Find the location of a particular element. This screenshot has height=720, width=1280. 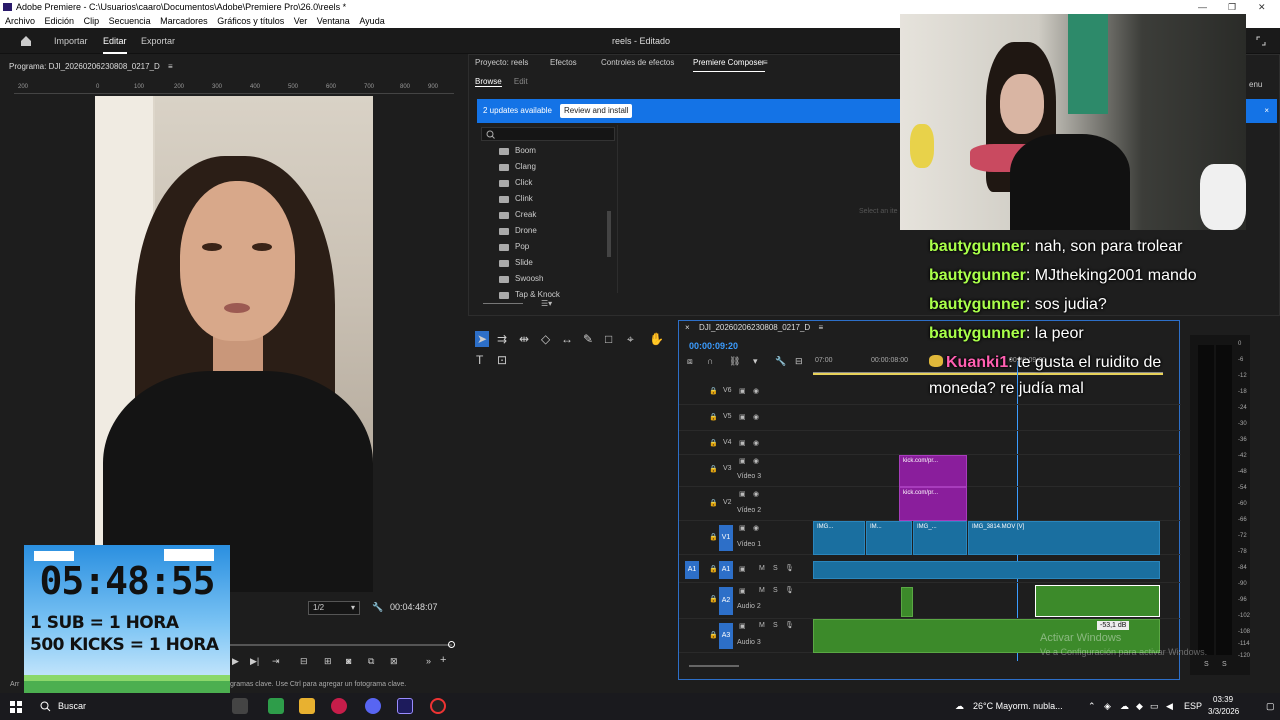

menu-ayuda: Ayuda is located at coordinates (371, 21).